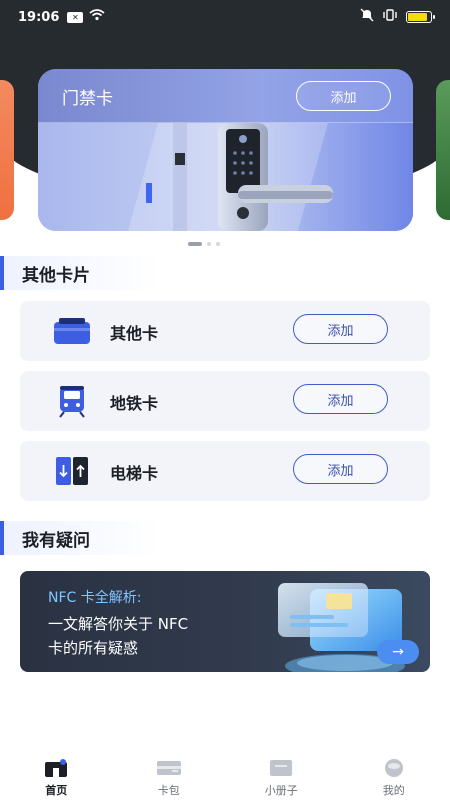 This screenshot has height=800, width=450. I want to click on card-row-label: 地铁卡, so click(134, 403).